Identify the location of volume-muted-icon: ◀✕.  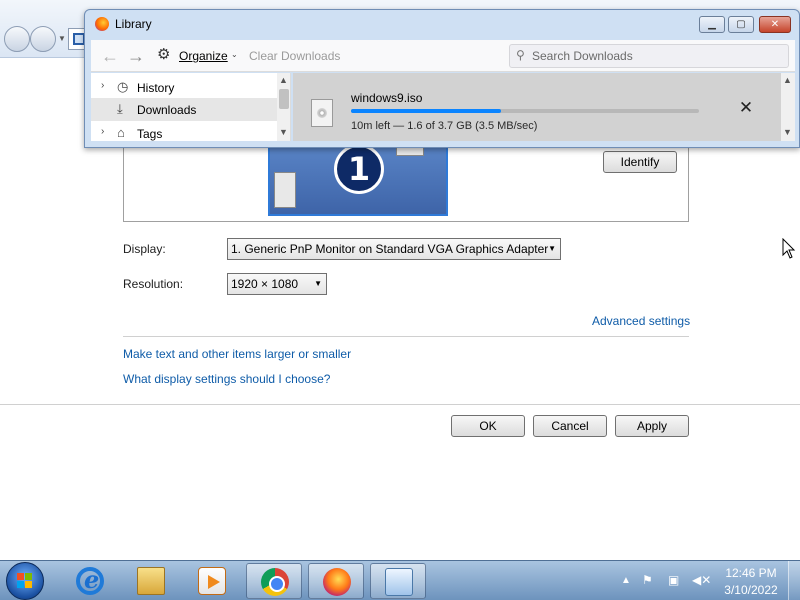
(701, 580).